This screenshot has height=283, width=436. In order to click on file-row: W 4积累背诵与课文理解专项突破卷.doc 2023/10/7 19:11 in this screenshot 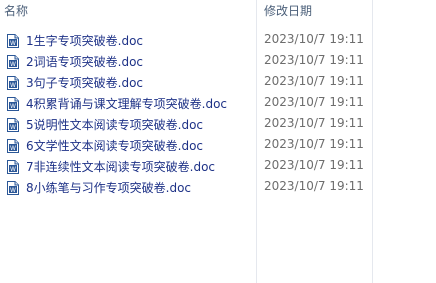, I will do `click(218, 103)`.